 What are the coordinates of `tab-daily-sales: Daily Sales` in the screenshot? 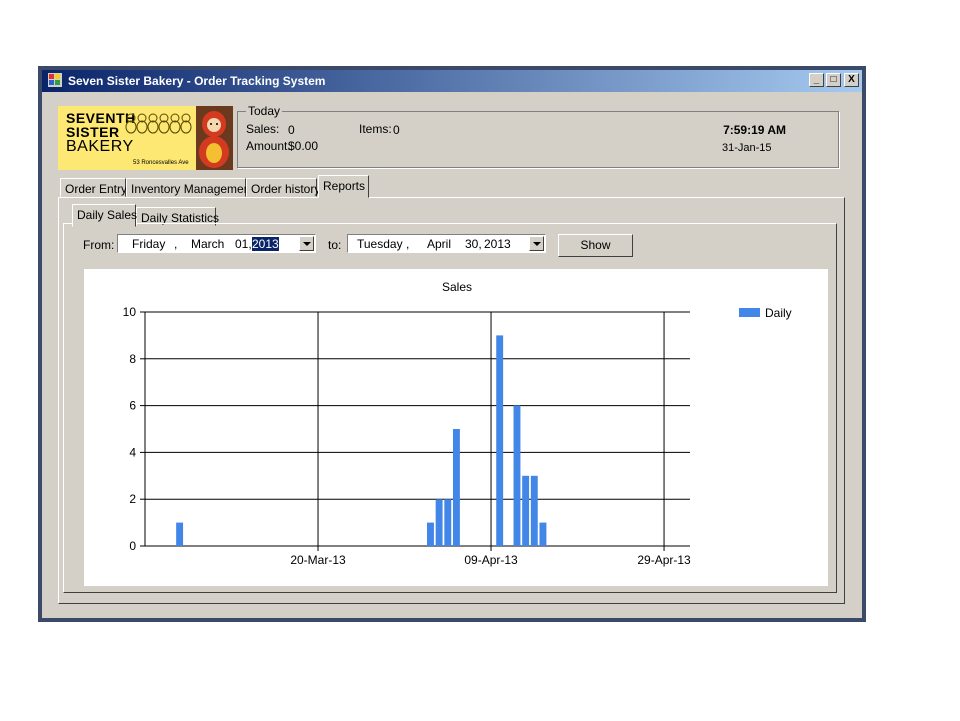 It's located at (104, 215).